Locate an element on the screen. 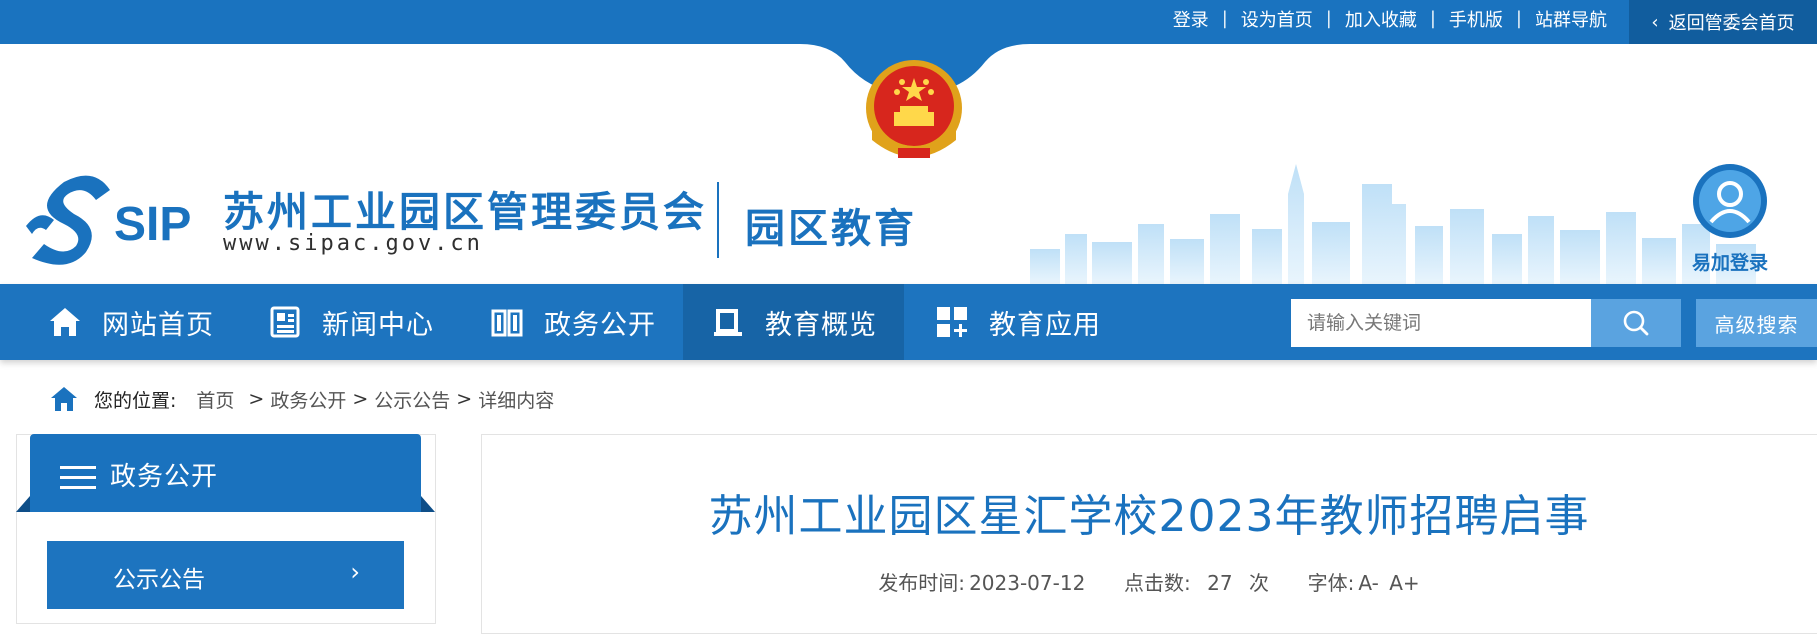  set-homepage-link: 设为首页 is located at coordinates (1277, 19).